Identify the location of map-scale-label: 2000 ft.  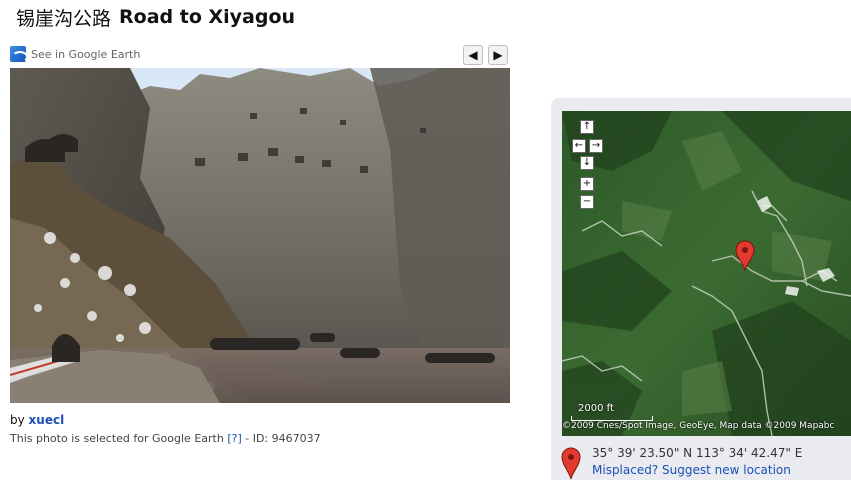
(596, 408).